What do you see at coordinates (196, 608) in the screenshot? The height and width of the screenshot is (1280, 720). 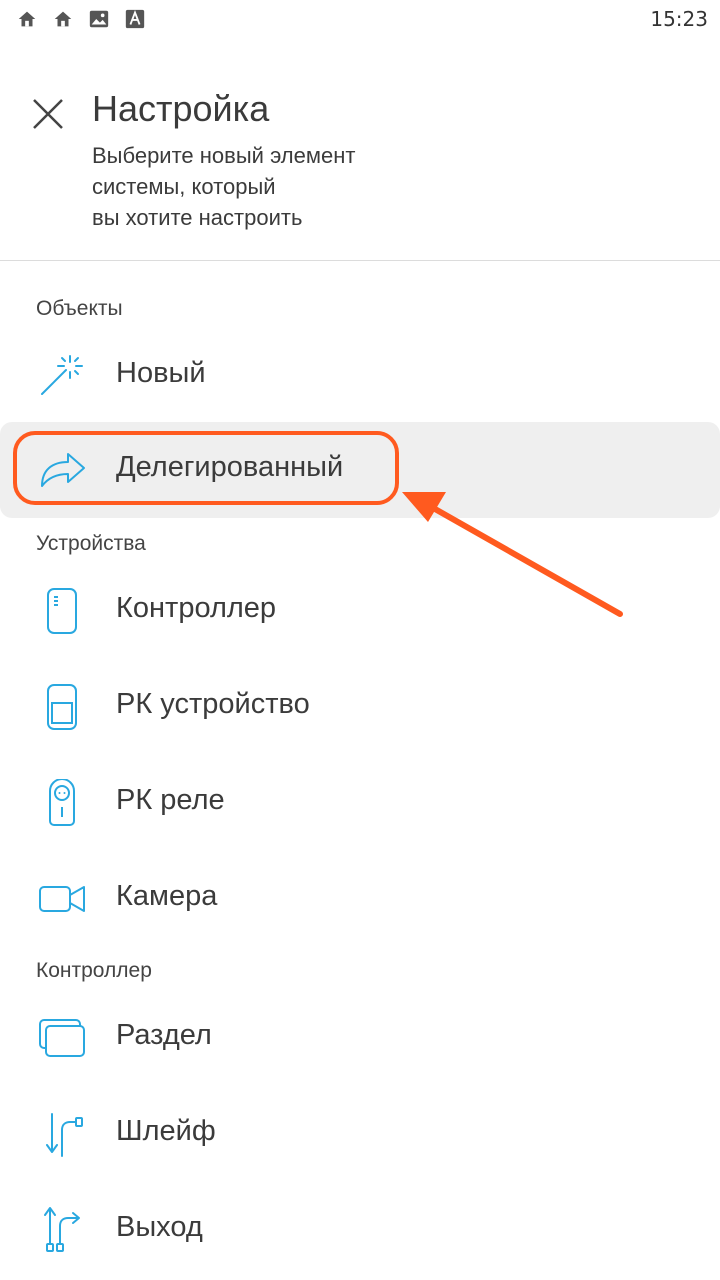 I see `menu-item-label: Контроллер` at bounding box center [196, 608].